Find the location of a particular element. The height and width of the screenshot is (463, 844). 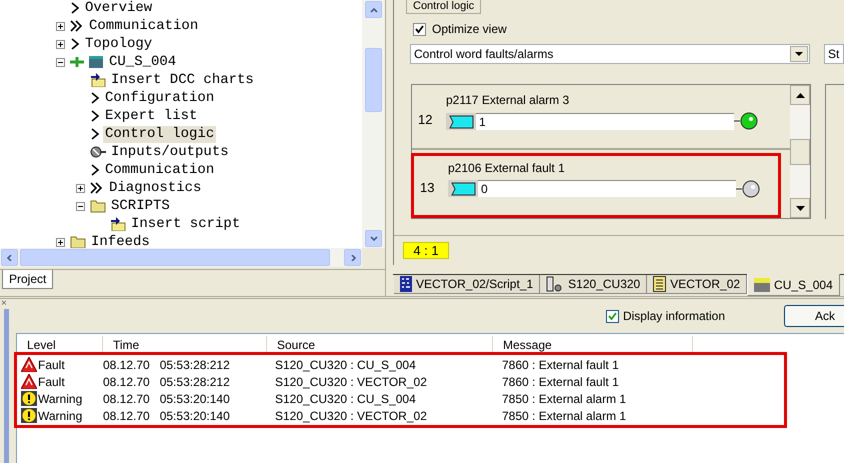

dropdown: Control word faults/alarms is located at coordinates (610, 54).